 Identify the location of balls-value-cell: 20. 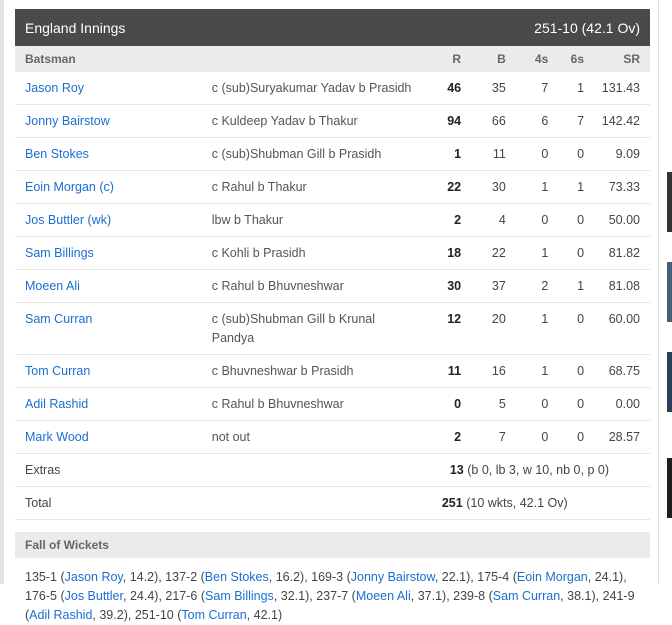
(493, 328).